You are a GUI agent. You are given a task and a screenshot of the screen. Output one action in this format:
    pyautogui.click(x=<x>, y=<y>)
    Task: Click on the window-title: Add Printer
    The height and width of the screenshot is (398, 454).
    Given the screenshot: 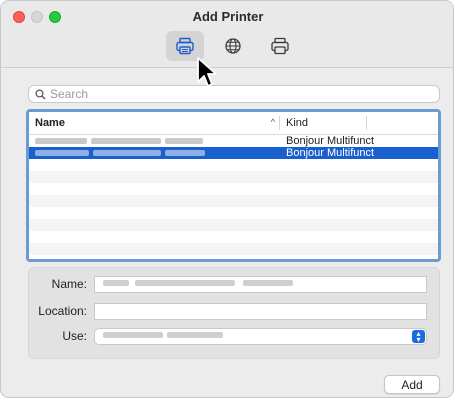 What is the action you would take?
    pyautogui.click(x=228, y=16)
    